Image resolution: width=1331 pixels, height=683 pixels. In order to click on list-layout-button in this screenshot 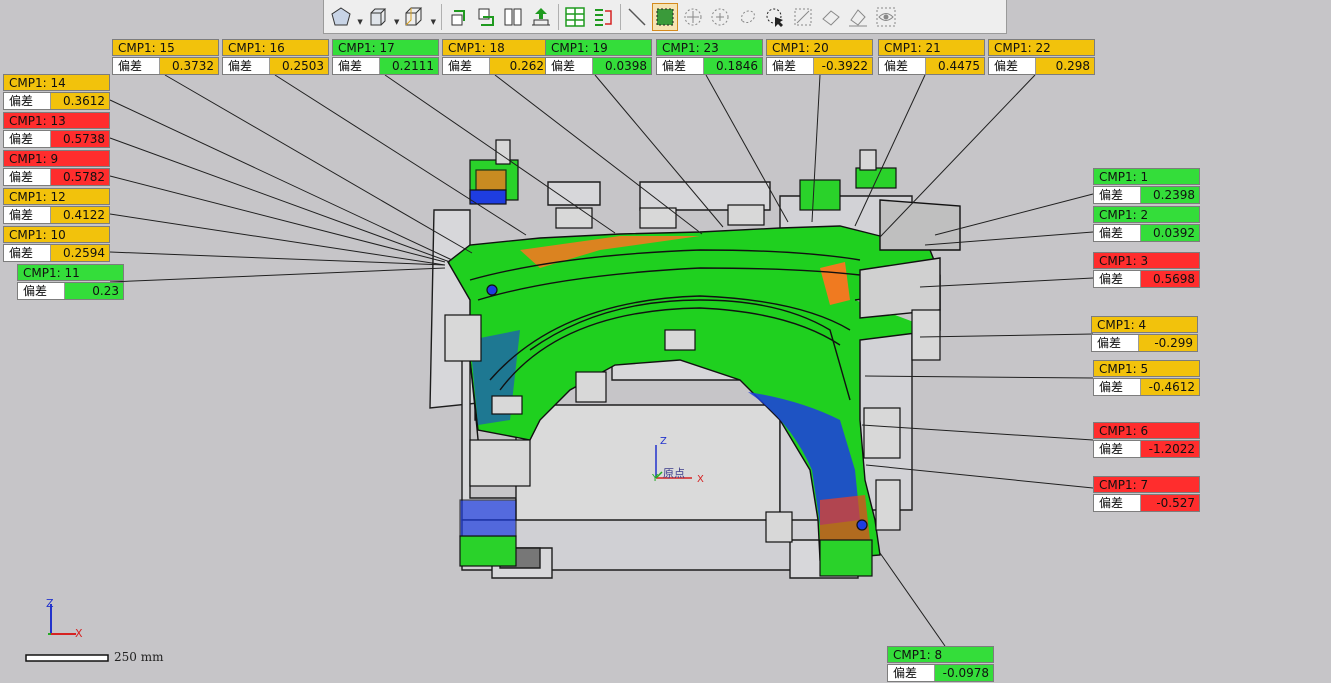, I will do `click(603, 17)`.